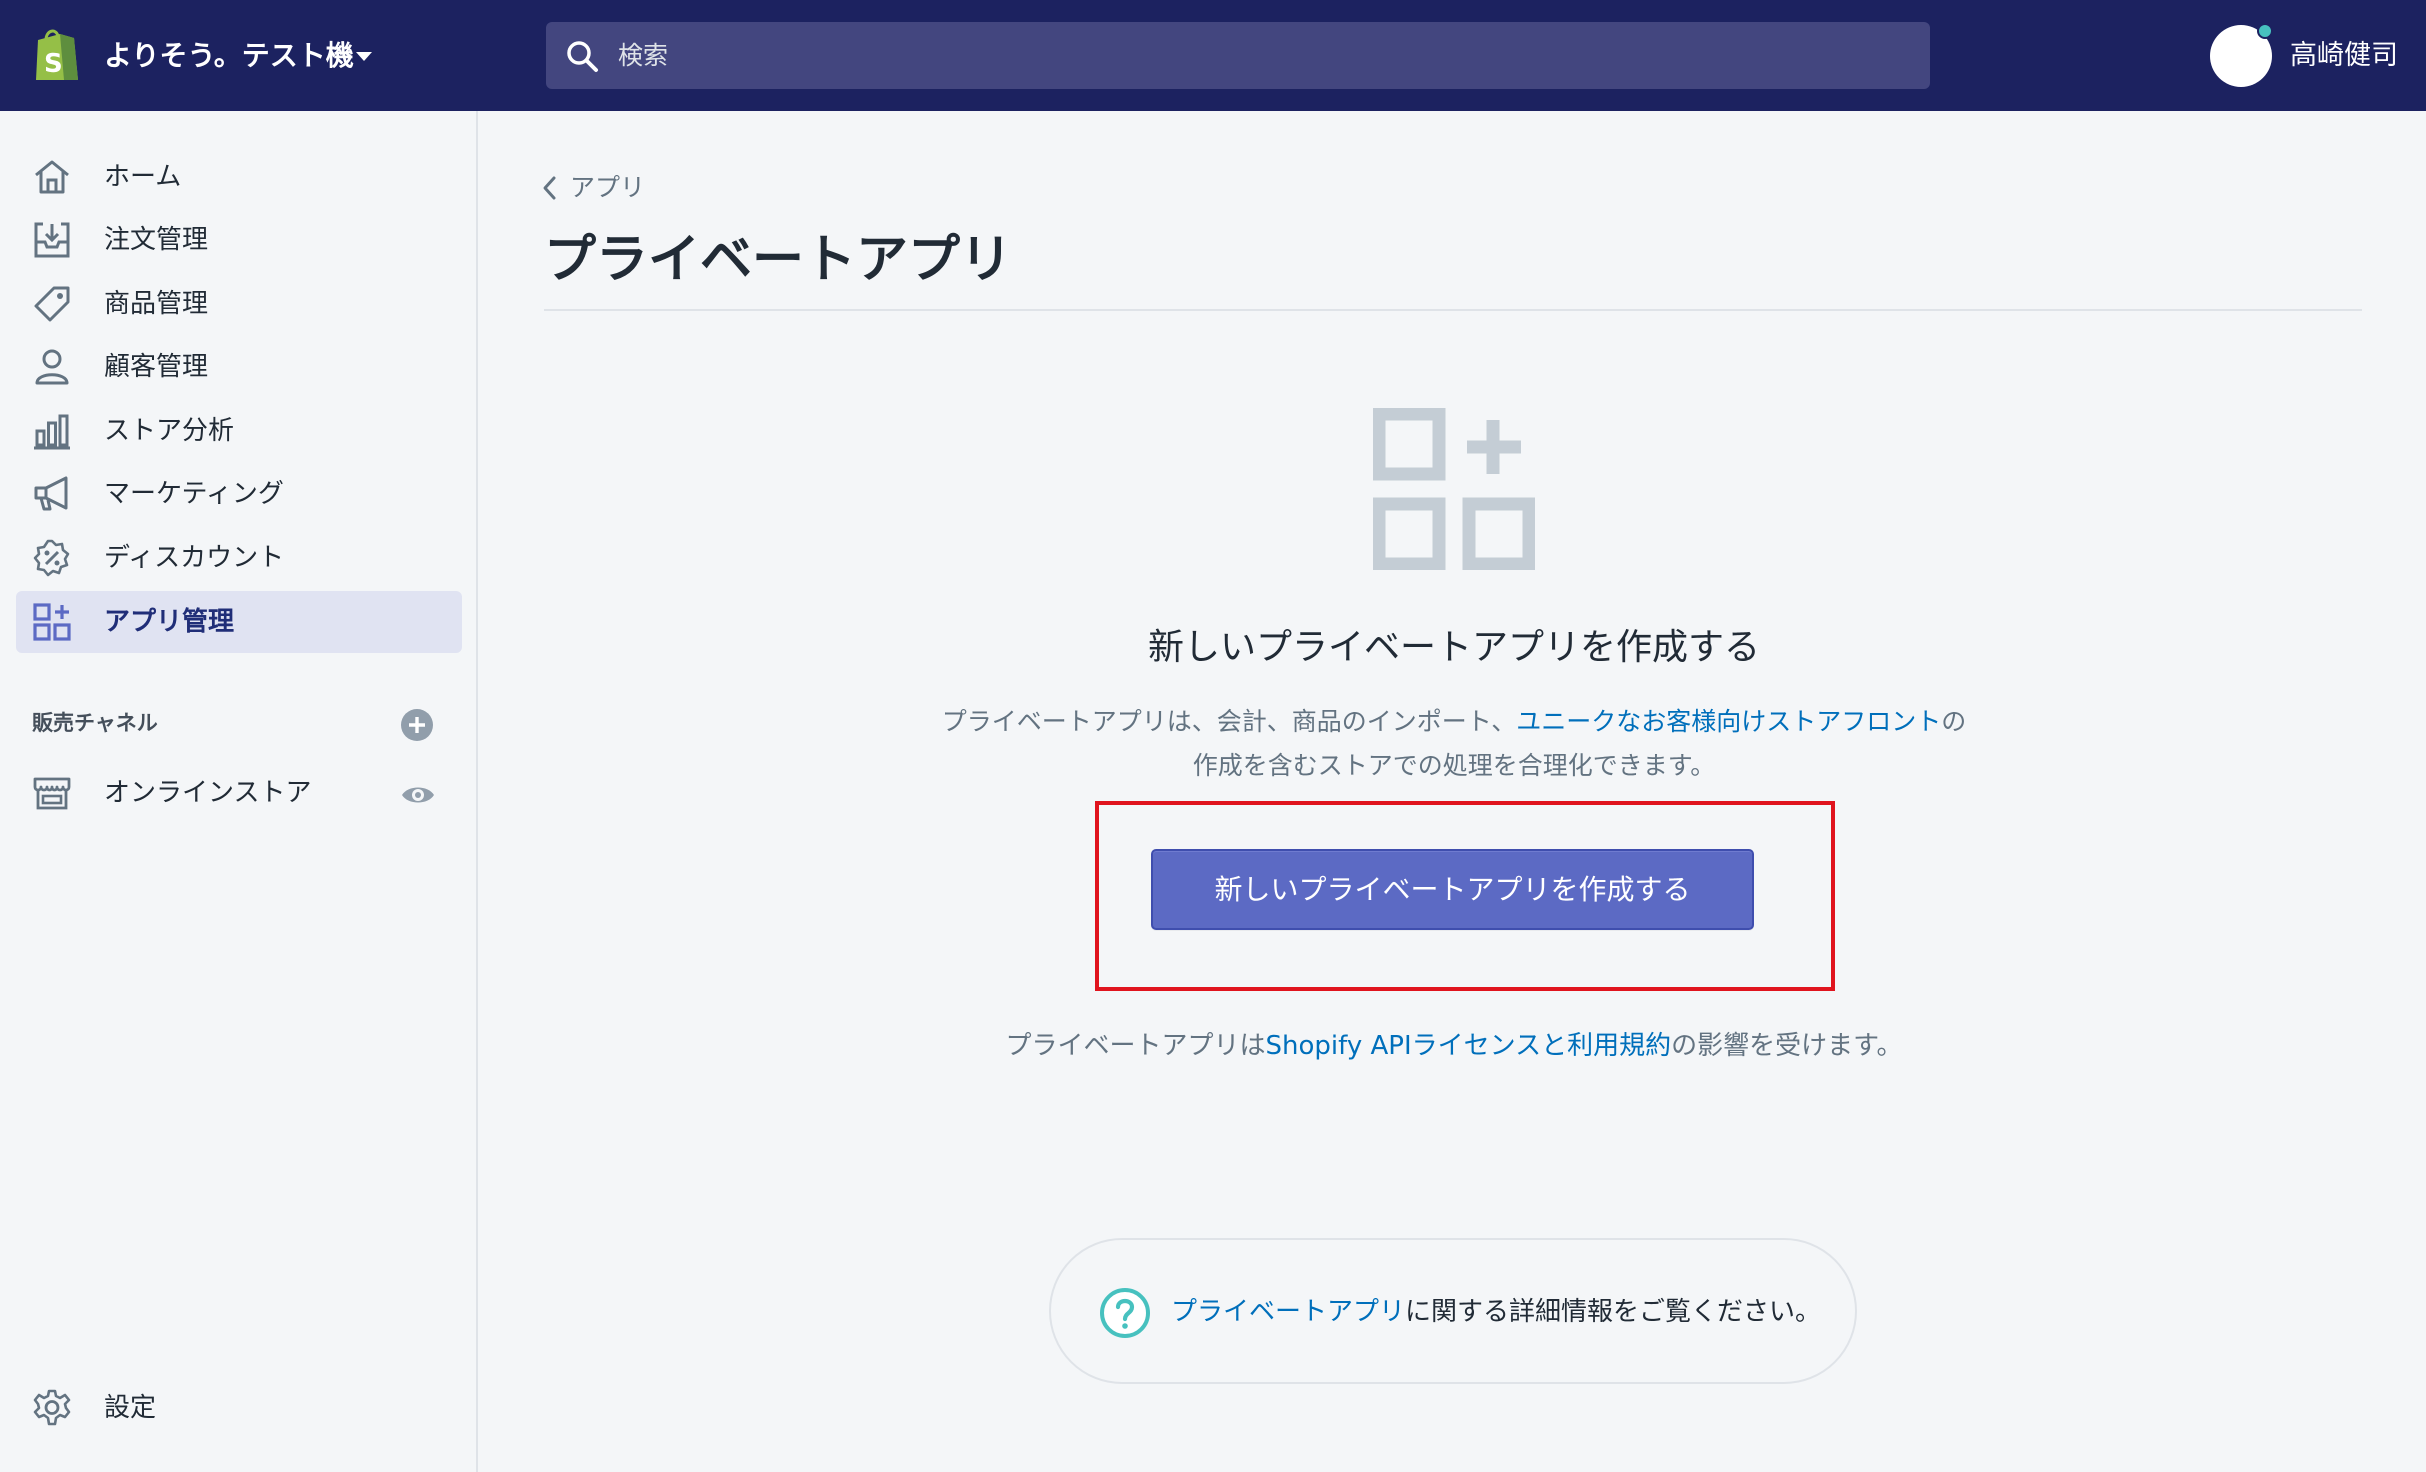 The image size is (2426, 1472). I want to click on sidebar-item-label: 注文管理, so click(156, 240).